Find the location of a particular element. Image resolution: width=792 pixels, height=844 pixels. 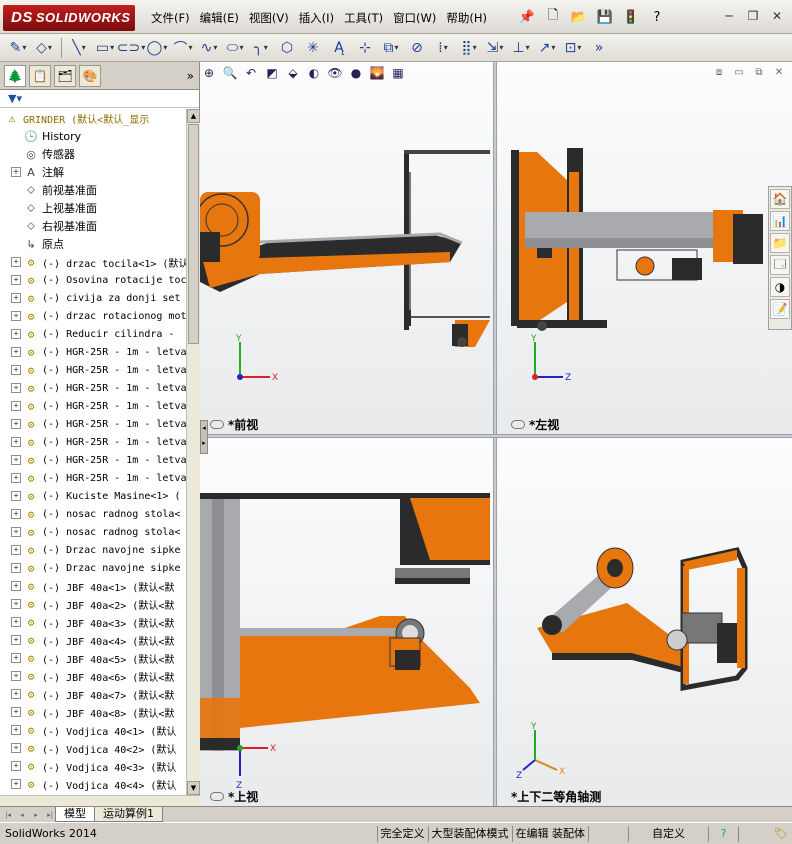

viewport-restore-icon: ⧈ is located at coordinates (719, 73).